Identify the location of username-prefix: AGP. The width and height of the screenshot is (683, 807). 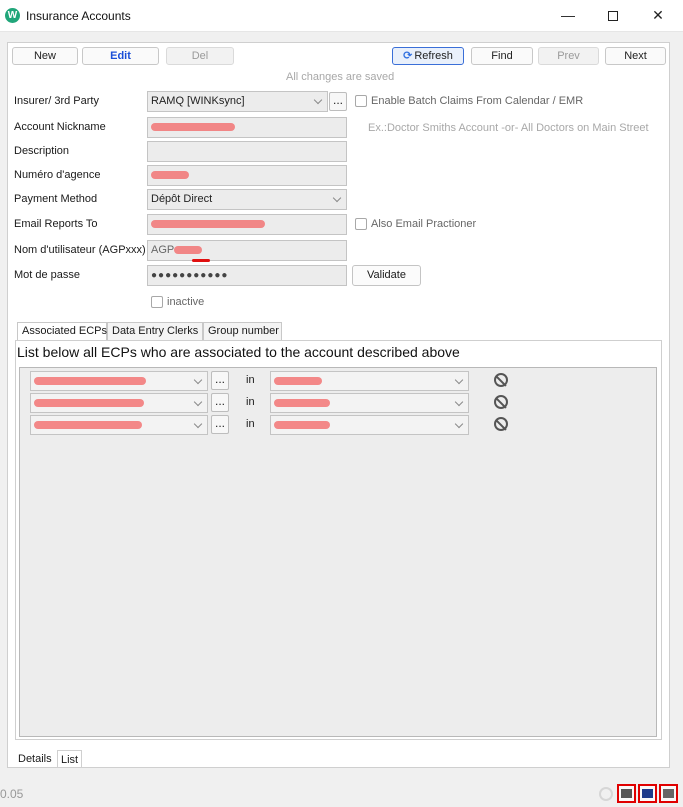
(163, 250).